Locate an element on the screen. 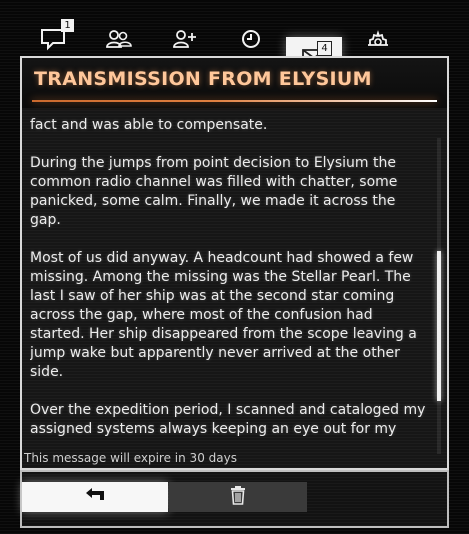 This screenshot has width=469, height=534. trash-icon is located at coordinates (238, 497).